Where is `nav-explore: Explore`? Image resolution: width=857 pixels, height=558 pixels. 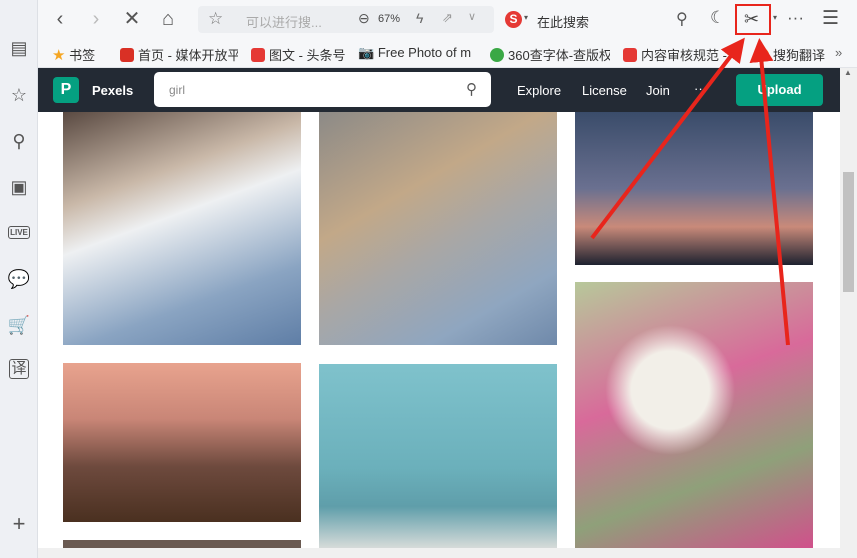 nav-explore: Explore is located at coordinates (539, 90).